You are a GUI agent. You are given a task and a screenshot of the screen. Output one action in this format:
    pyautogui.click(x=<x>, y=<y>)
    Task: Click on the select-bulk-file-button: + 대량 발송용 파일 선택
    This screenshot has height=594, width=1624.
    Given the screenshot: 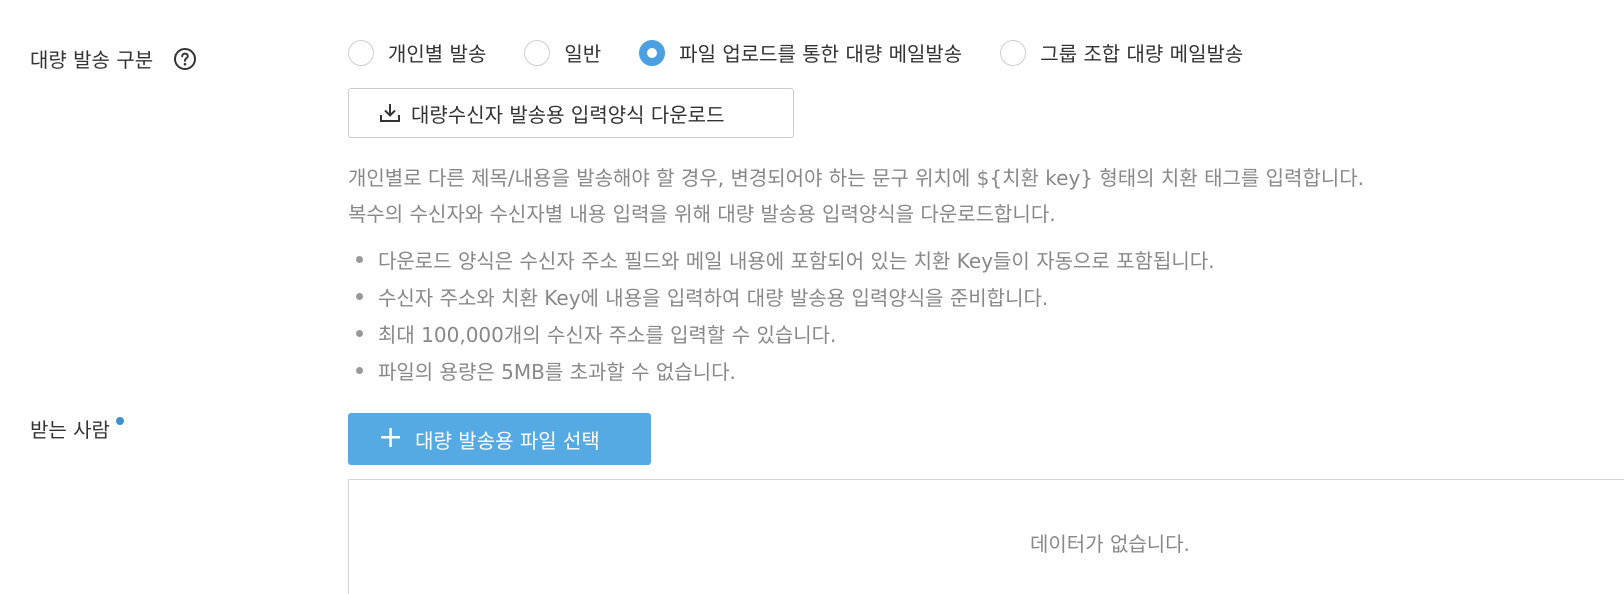 What is the action you would take?
    pyautogui.click(x=499, y=439)
    